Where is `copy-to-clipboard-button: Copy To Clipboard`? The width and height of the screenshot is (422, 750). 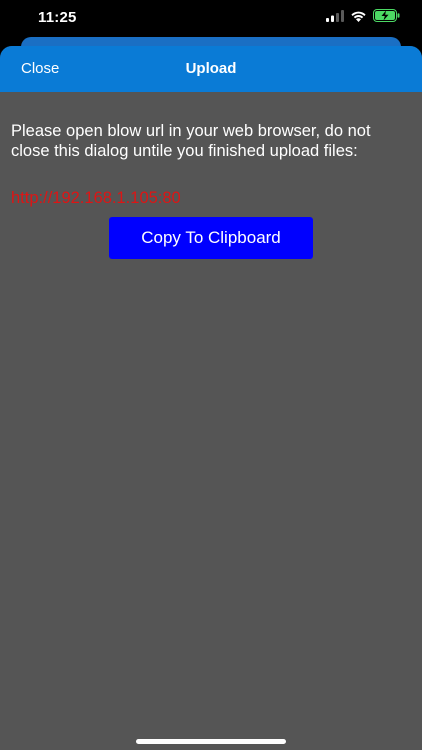
copy-to-clipboard-button: Copy To Clipboard is located at coordinates (211, 238).